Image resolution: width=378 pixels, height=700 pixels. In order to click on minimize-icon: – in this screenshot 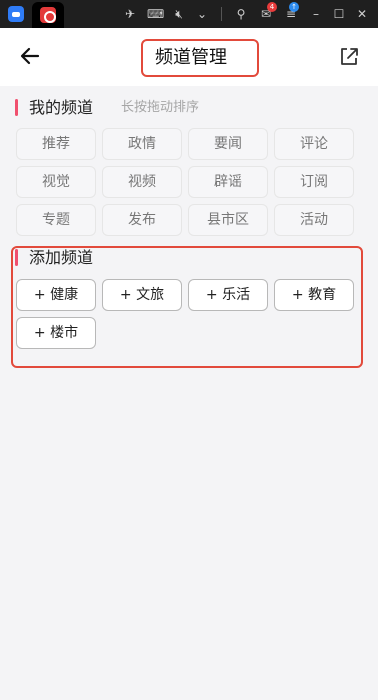, I will do `click(316, 14)`.